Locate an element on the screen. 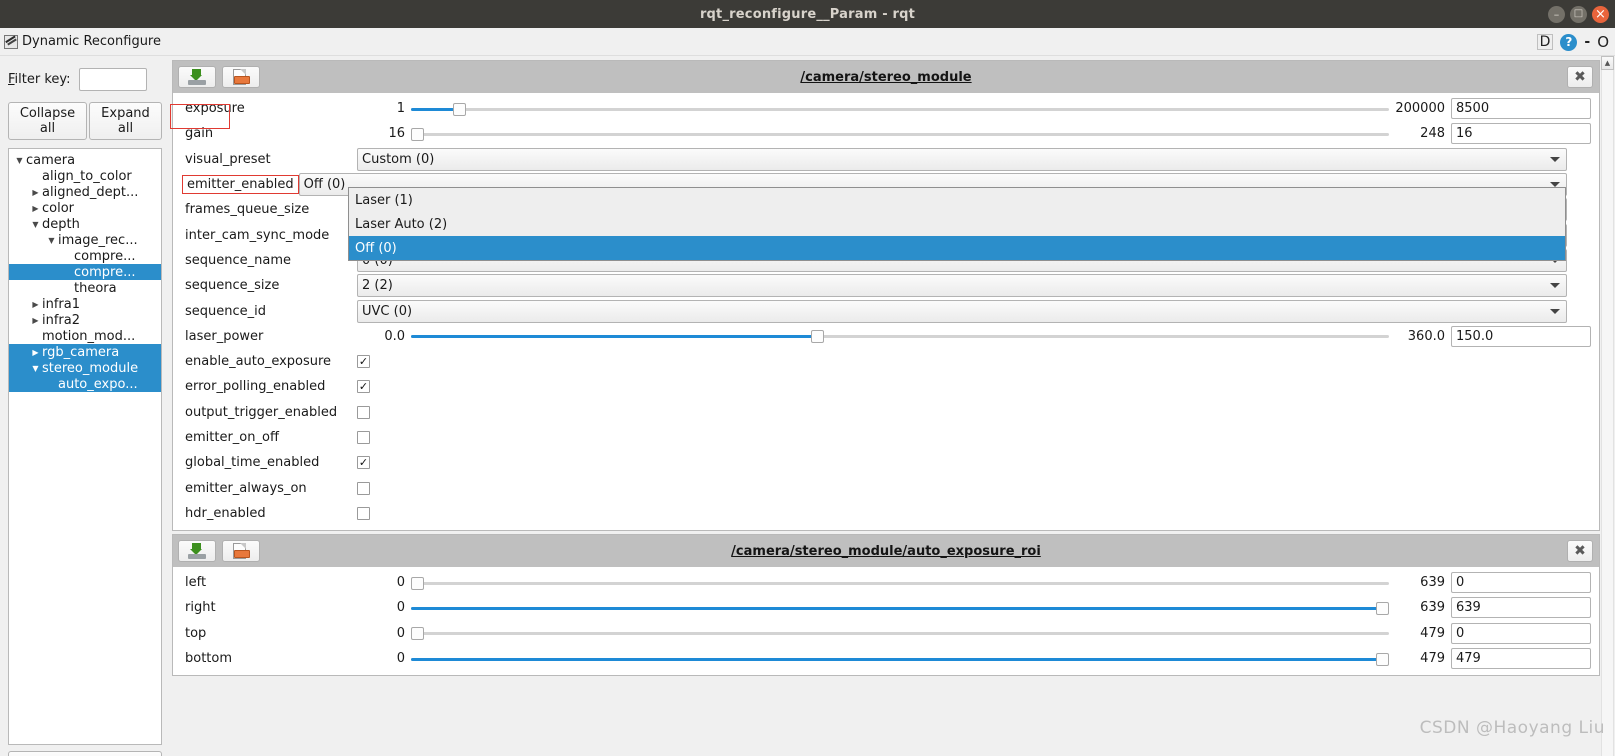 The height and width of the screenshot is (756, 1615). param-label: emitter_always_on is located at coordinates (246, 488).